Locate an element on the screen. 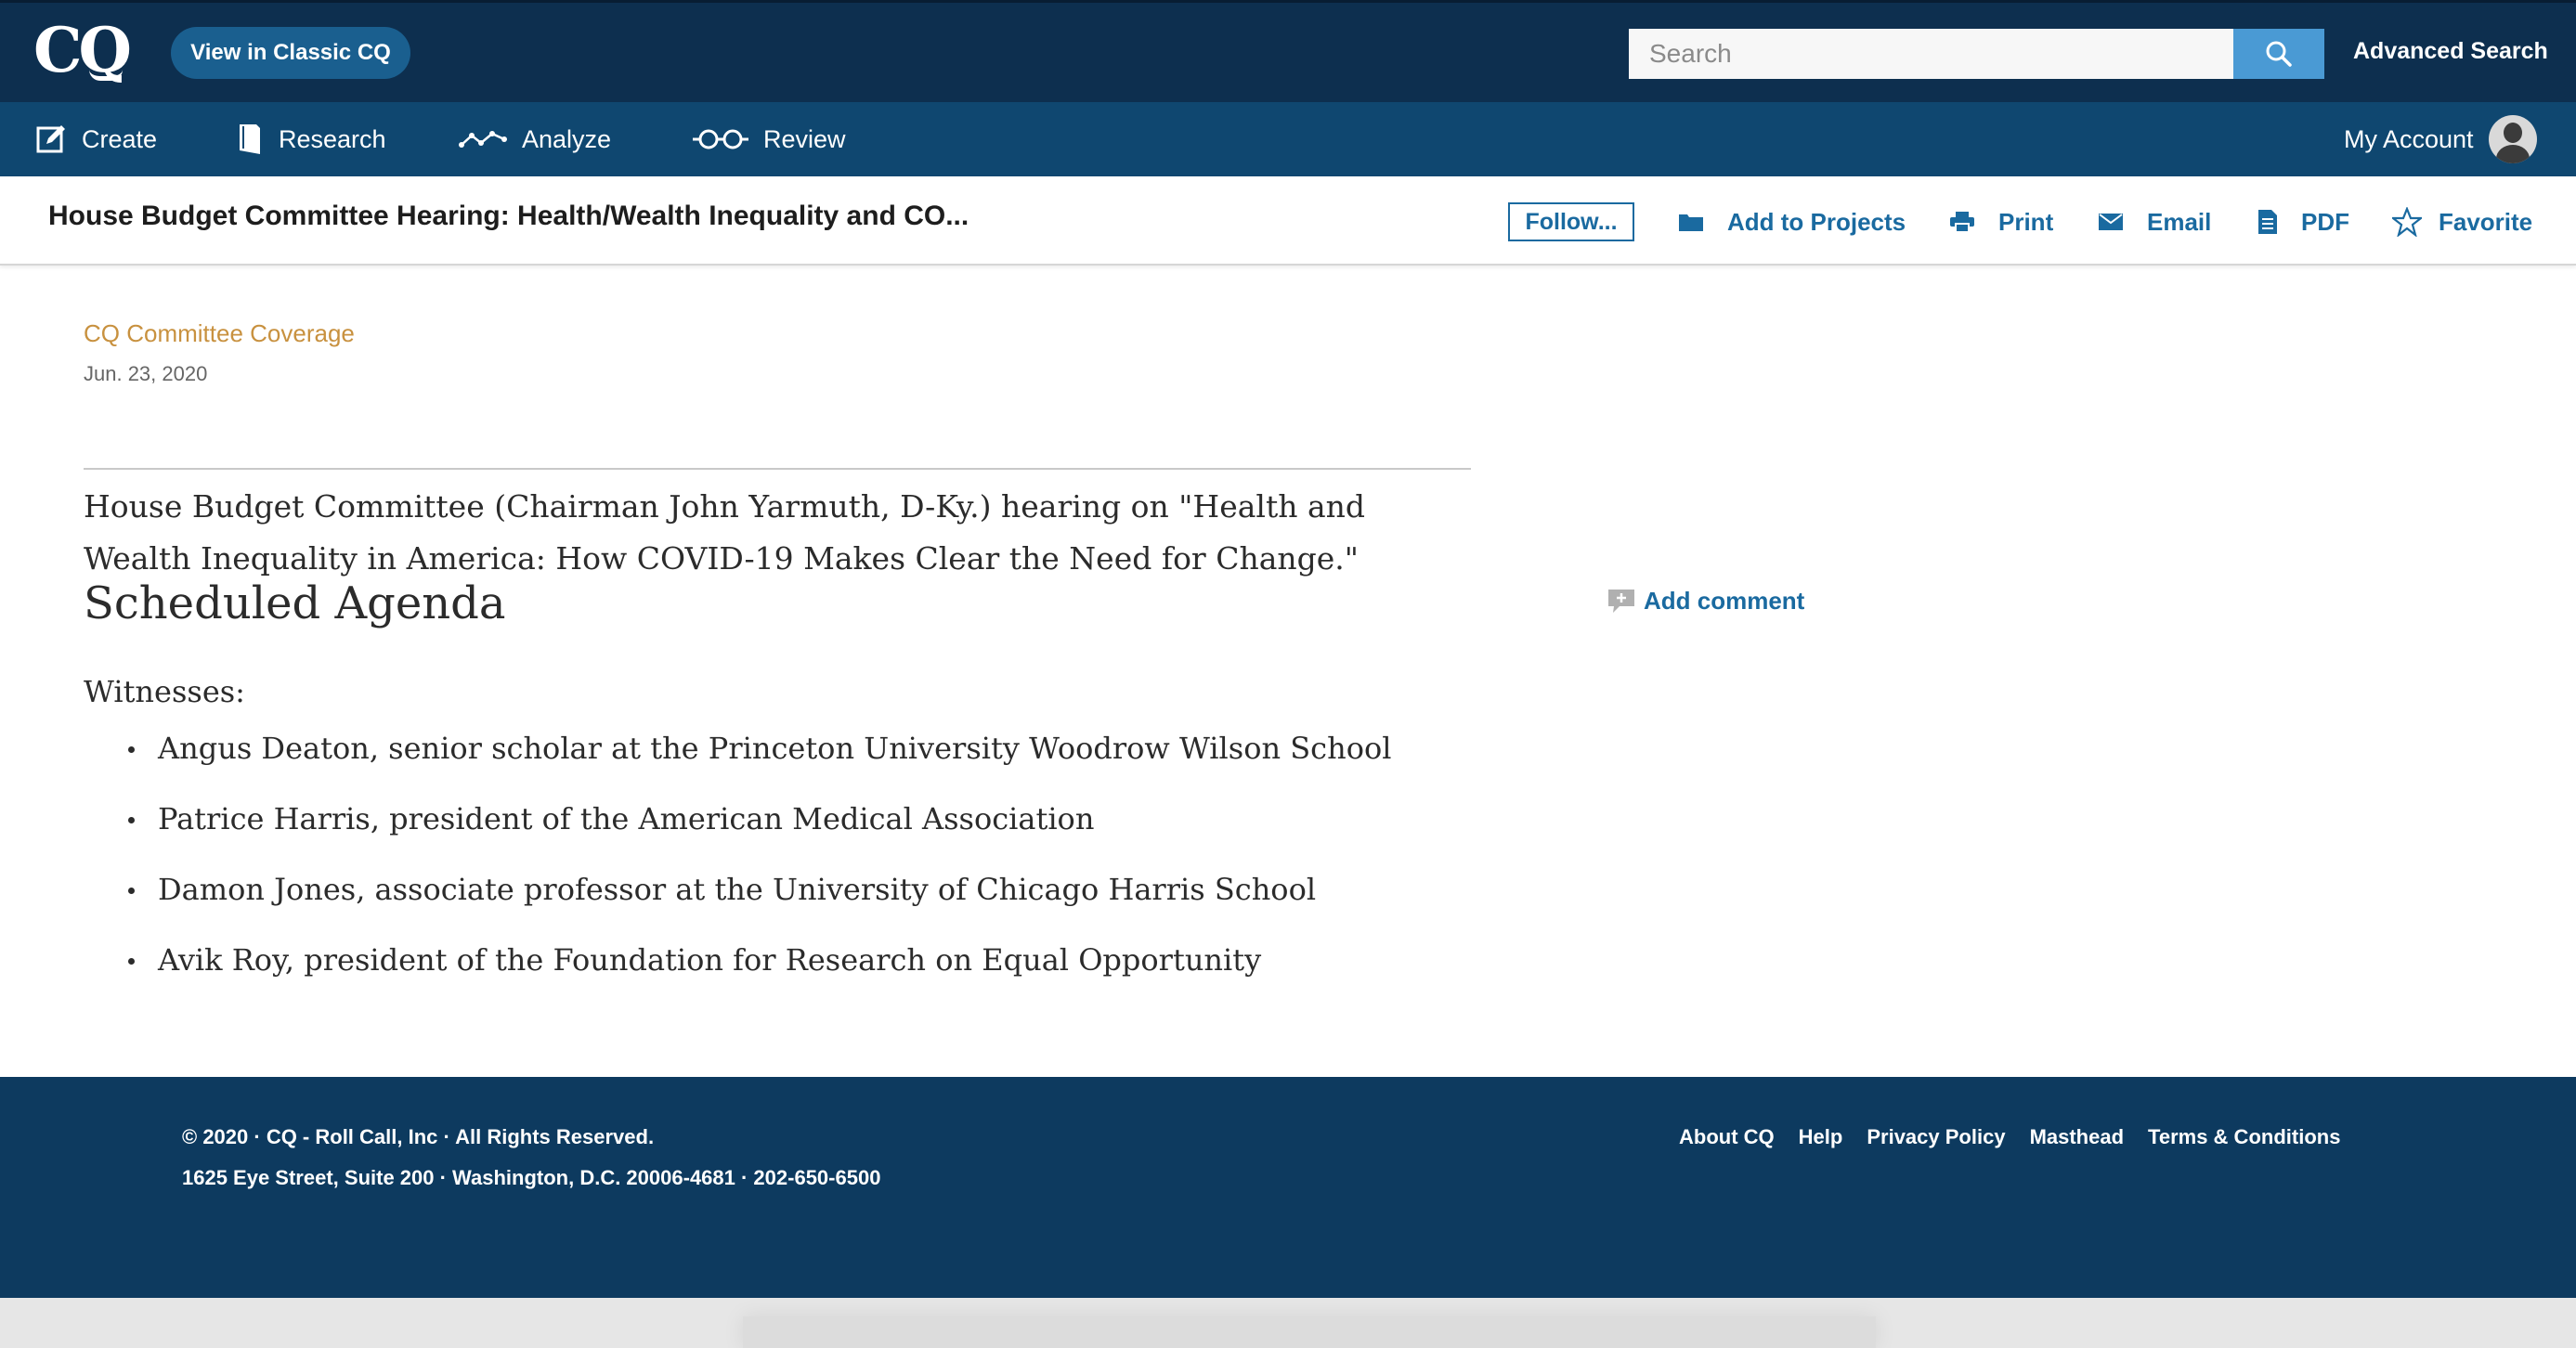 The width and height of the screenshot is (2576, 1348). nav-label: Research is located at coordinates (332, 138).